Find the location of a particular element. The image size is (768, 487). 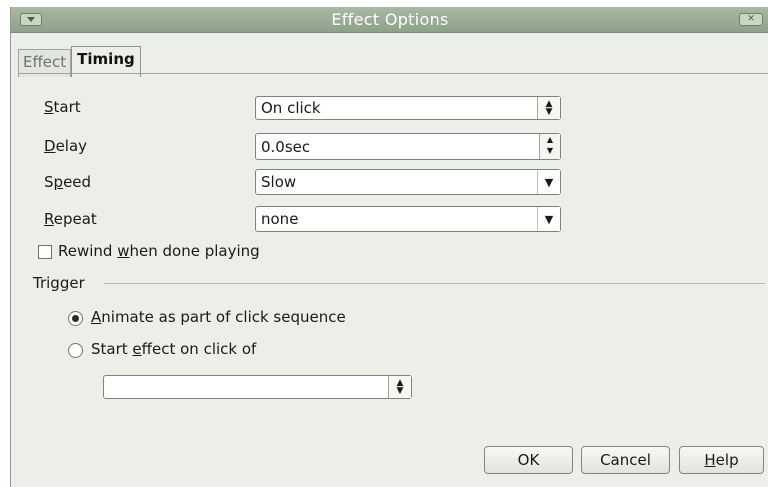

rewind-label: Rewind when done playing is located at coordinates (159, 251).